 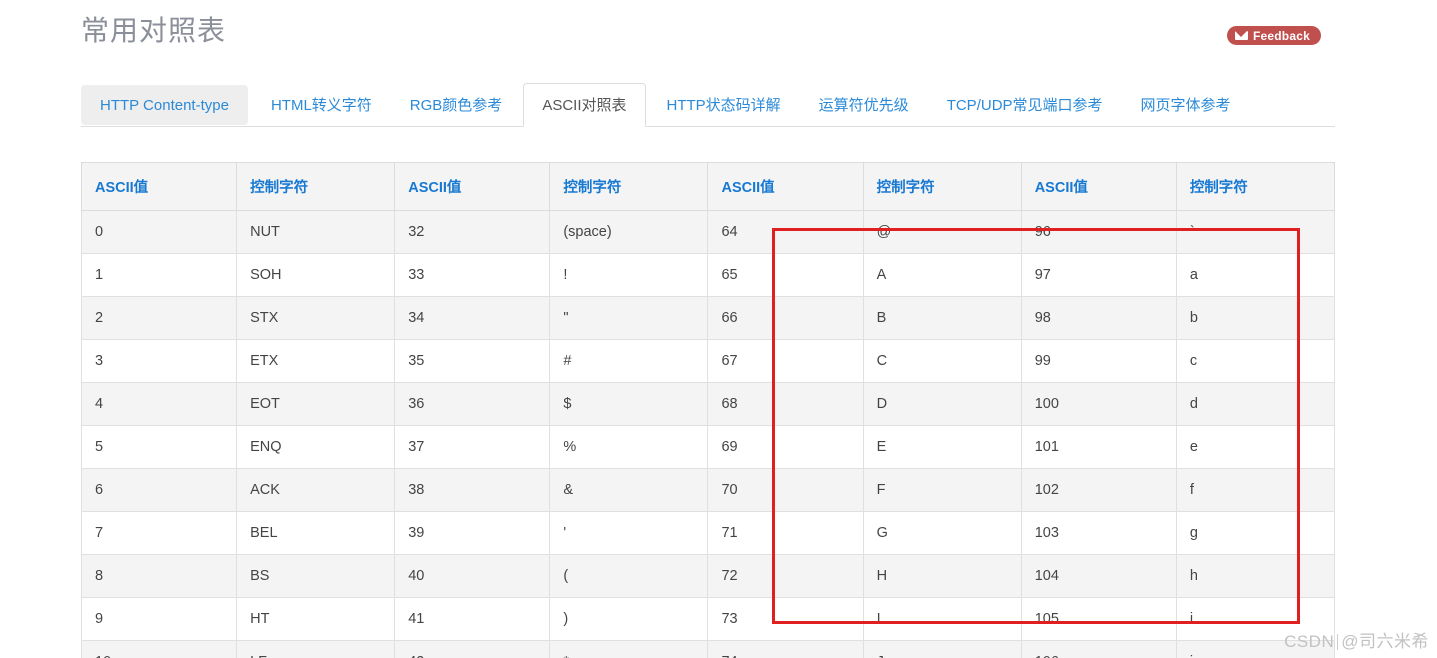 I want to click on table-cell: 69, so click(x=785, y=447).